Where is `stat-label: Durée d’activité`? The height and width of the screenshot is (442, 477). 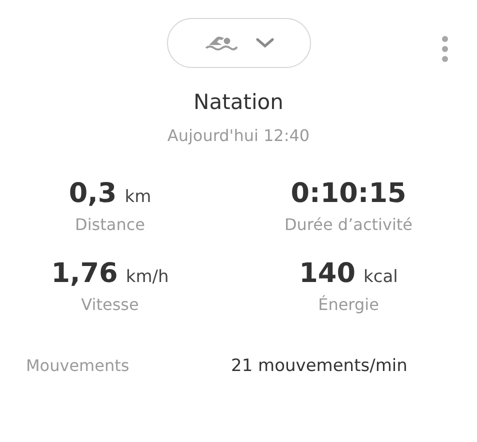 stat-label: Durée d’activité is located at coordinates (348, 224).